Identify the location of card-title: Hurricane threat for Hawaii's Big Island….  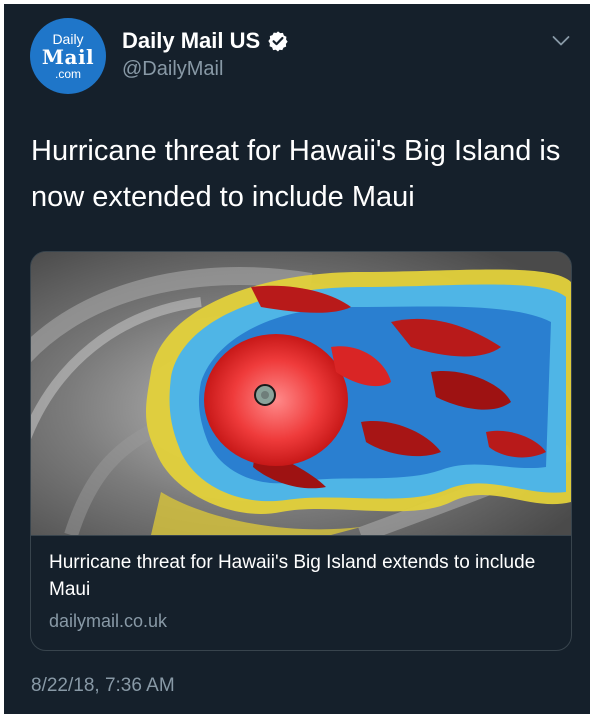
(301, 576).